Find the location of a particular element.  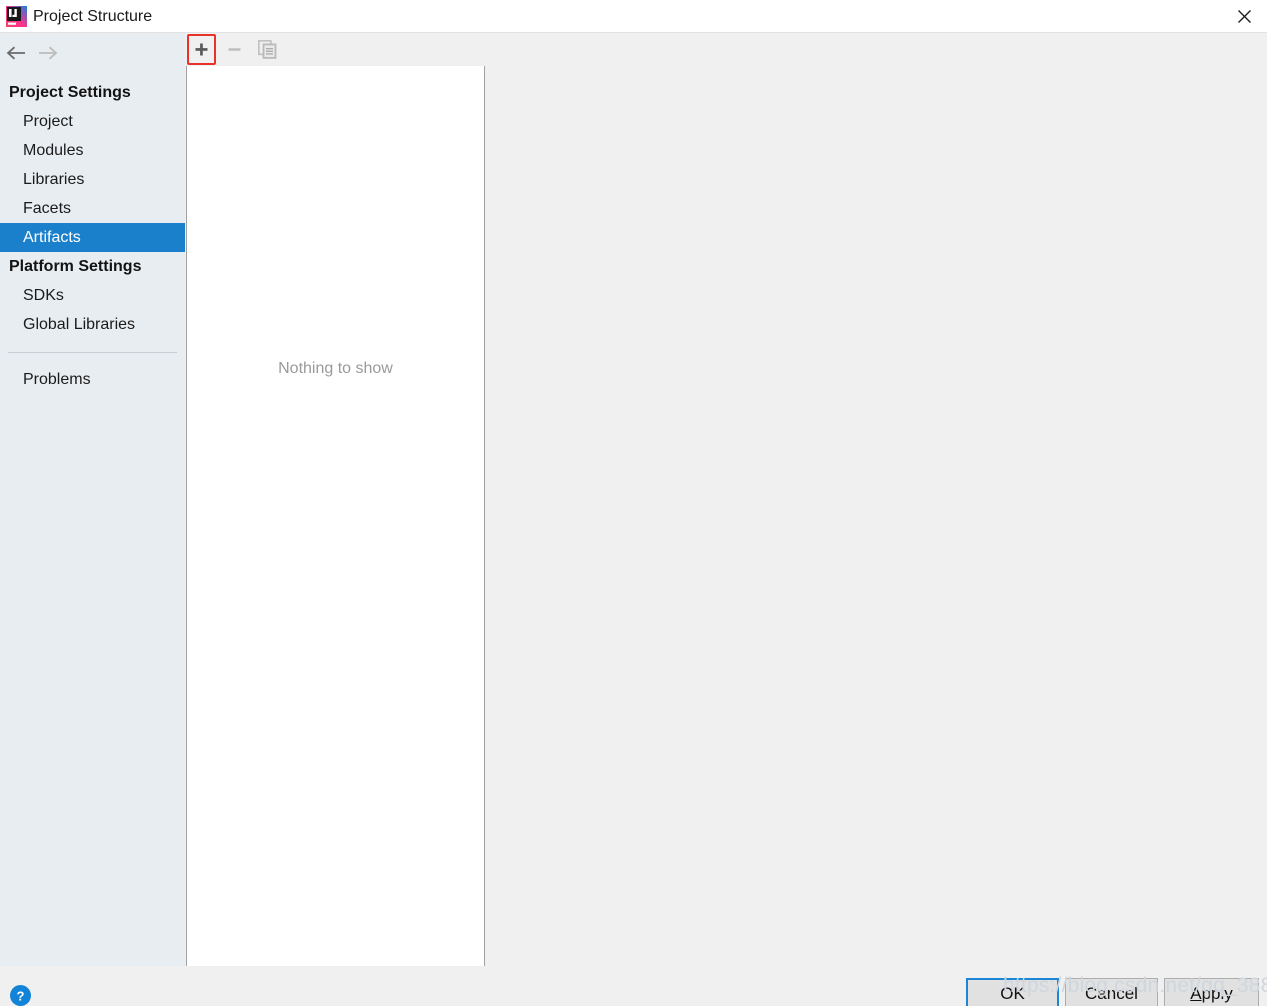

arrow-right-icon is located at coordinates (47, 53).